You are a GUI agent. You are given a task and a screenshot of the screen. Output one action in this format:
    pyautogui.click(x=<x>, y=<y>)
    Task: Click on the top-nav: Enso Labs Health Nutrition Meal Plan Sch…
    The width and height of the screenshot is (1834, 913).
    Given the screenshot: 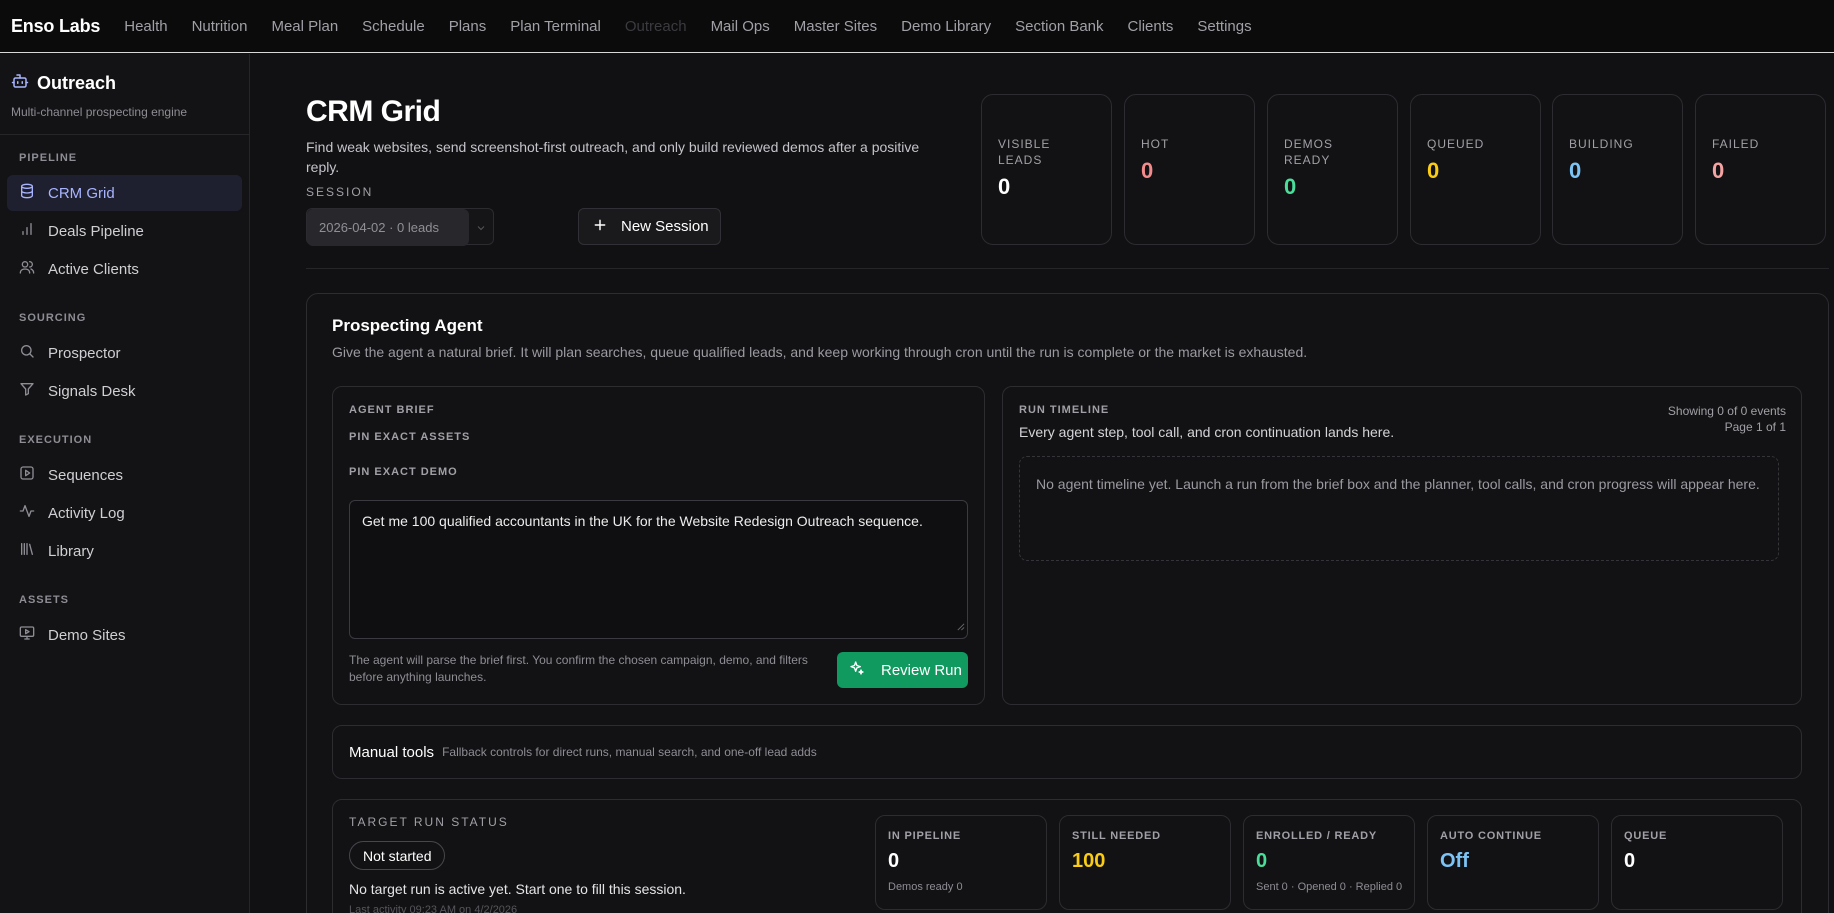 What is the action you would take?
    pyautogui.click(x=917, y=26)
    